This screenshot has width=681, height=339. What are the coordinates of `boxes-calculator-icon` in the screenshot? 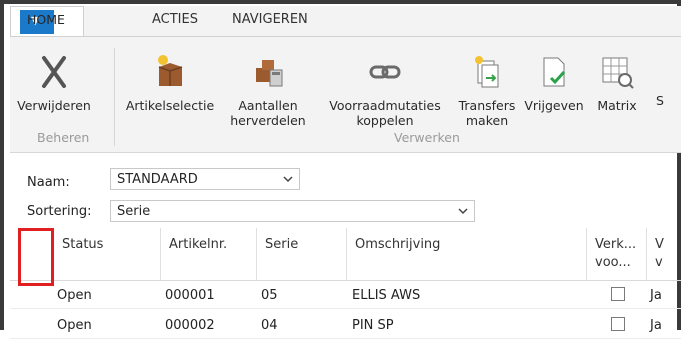 It's located at (269, 73).